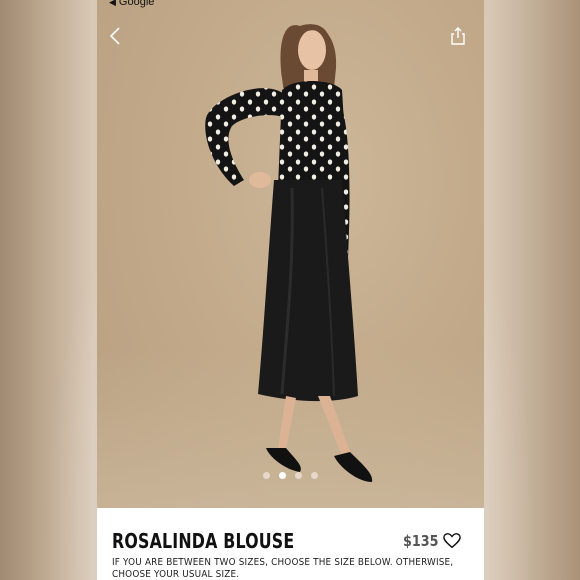 This screenshot has height=580, width=580. Describe the element at coordinates (112, 3) in the screenshot. I see `back-triangle-icon: ◀` at that location.